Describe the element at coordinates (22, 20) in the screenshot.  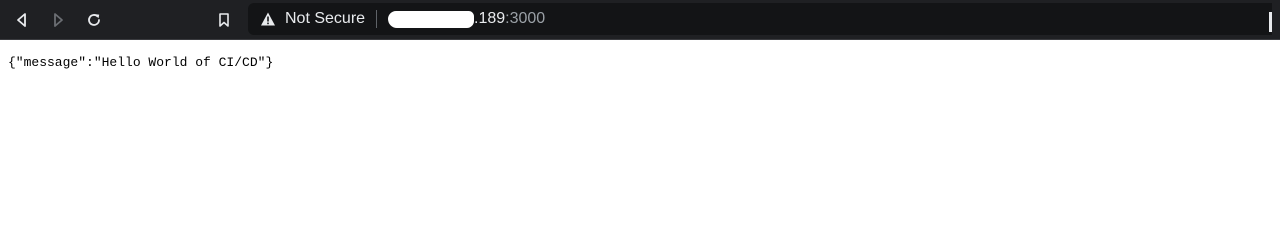
I see `back-arrow-icon` at that location.